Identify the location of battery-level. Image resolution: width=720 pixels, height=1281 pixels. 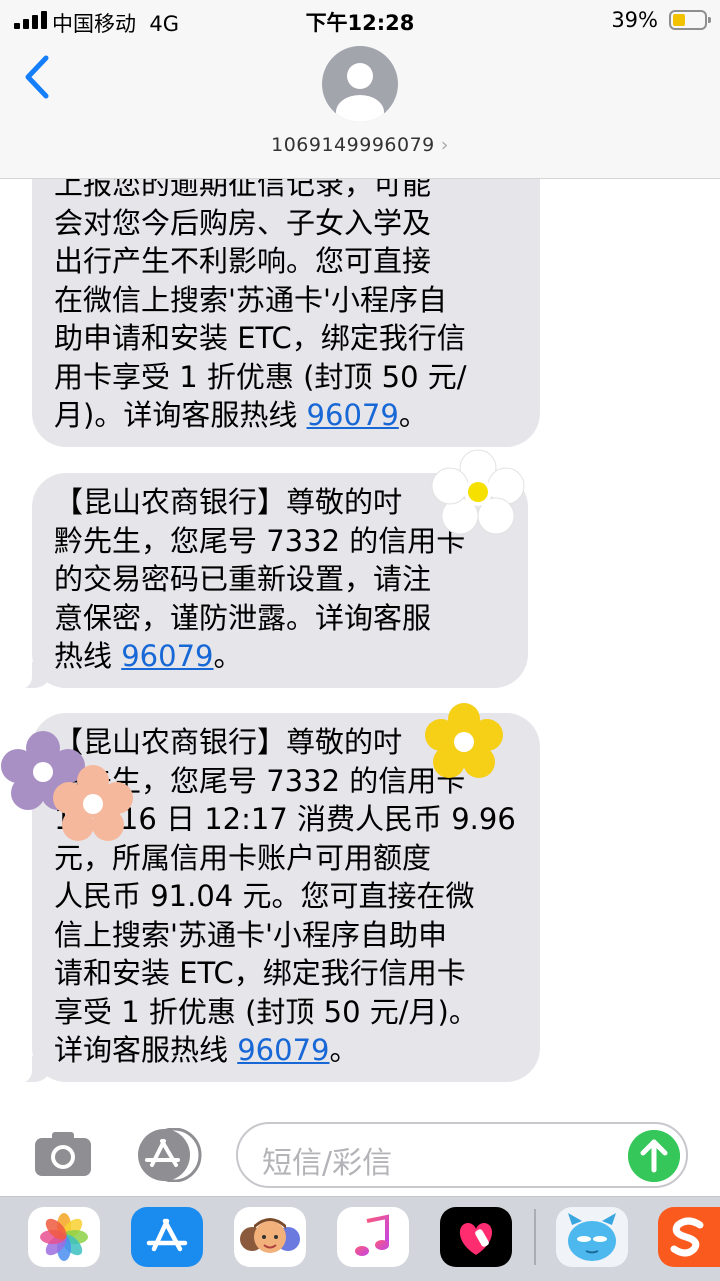
(679, 20).